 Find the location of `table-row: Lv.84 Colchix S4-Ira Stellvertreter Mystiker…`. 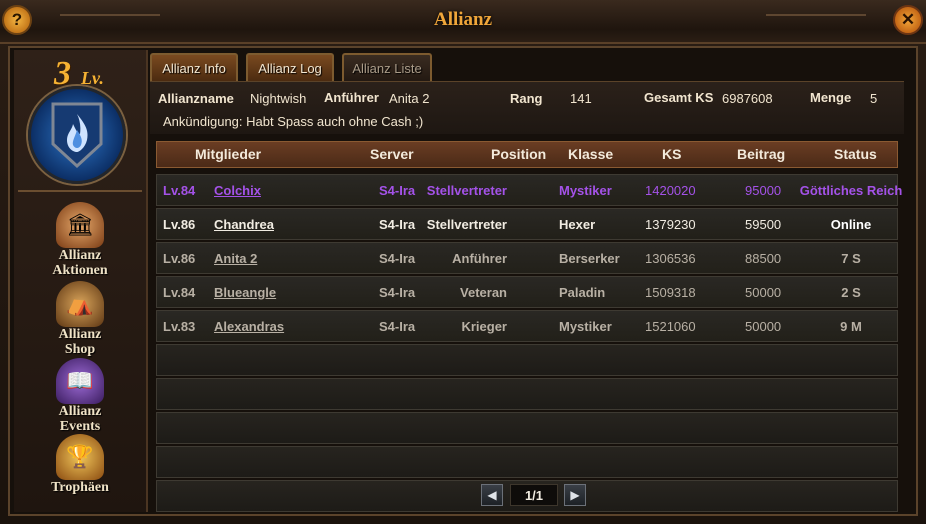

table-row: Lv.84 Colchix S4-Ira Stellvertreter Mystiker… is located at coordinates (529, 190).